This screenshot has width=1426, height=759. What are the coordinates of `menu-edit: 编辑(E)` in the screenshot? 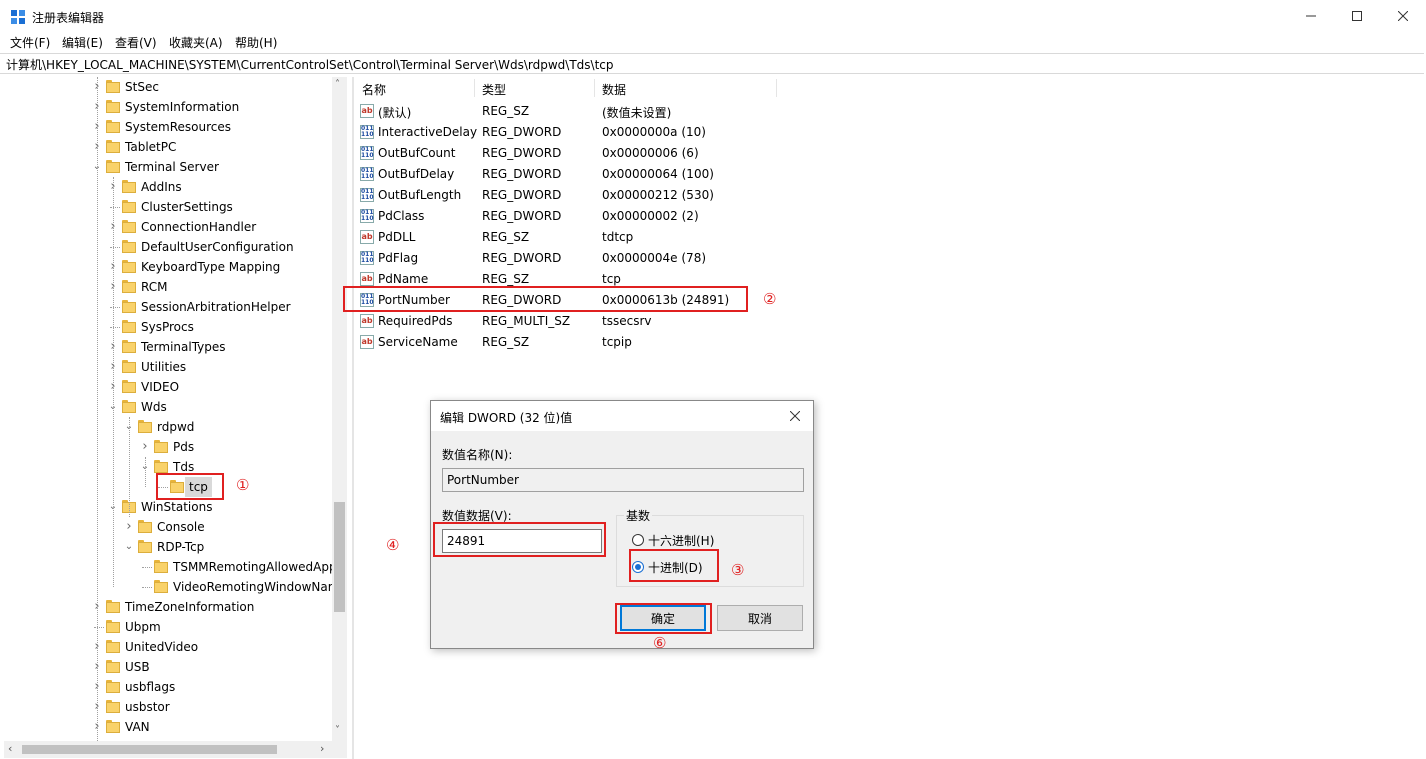 It's located at (82, 42).